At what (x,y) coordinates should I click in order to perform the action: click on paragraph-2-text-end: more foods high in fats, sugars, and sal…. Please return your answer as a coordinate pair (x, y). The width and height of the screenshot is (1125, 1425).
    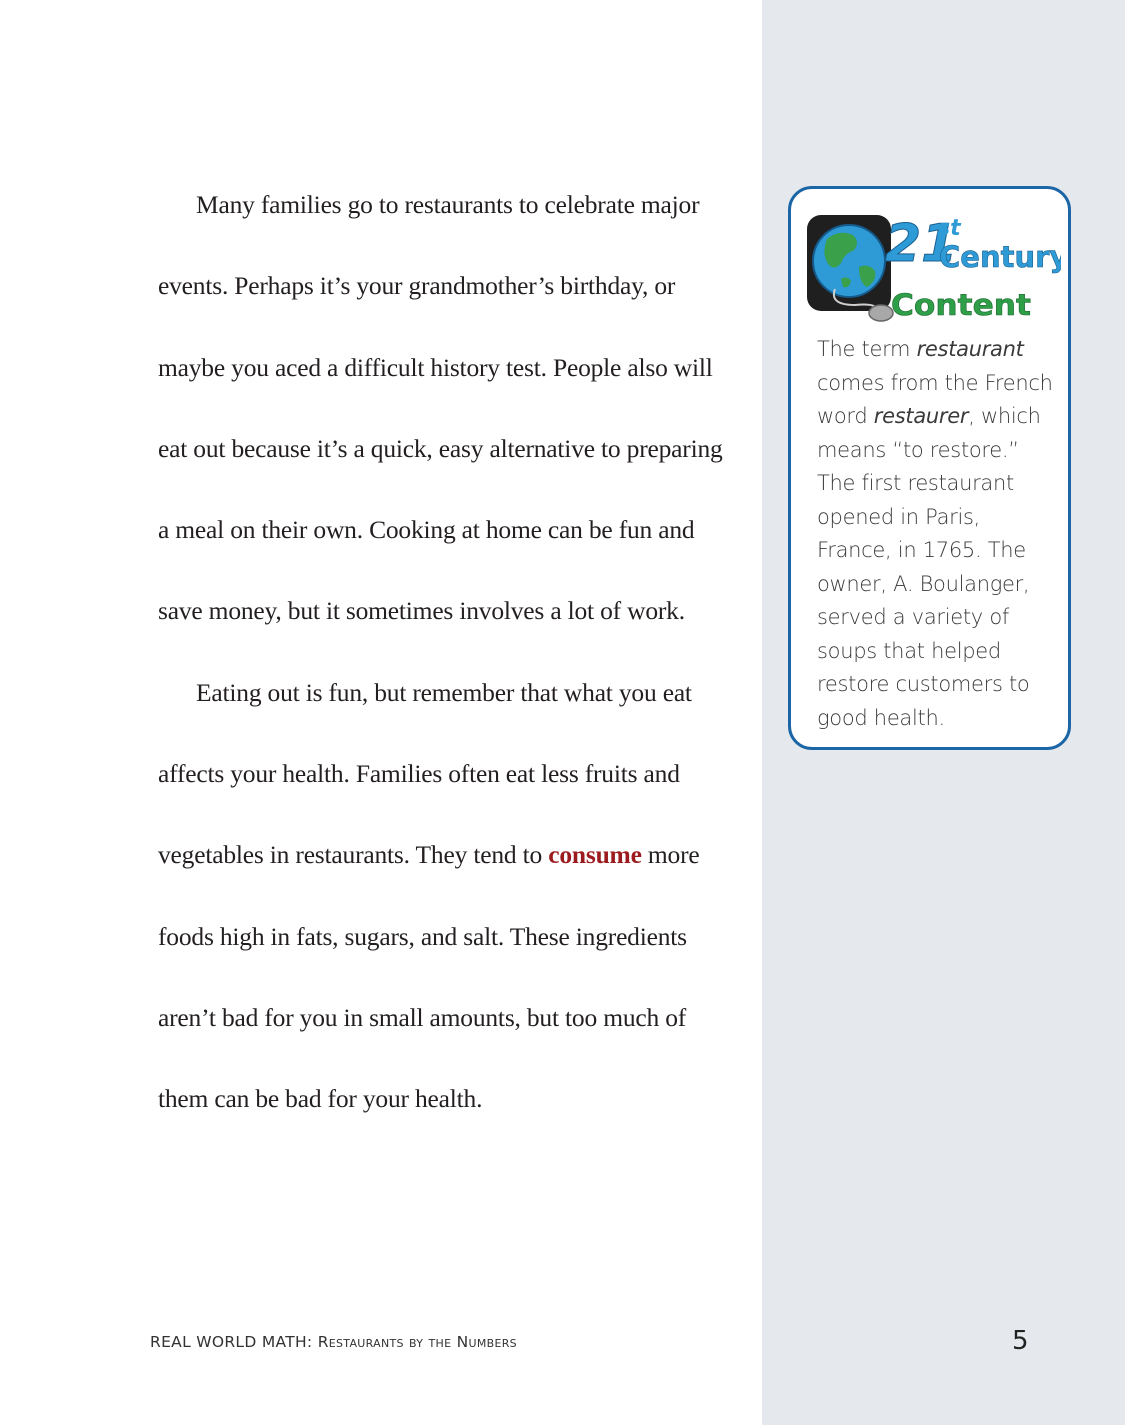
    Looking at the image, I should click on (429, 977).